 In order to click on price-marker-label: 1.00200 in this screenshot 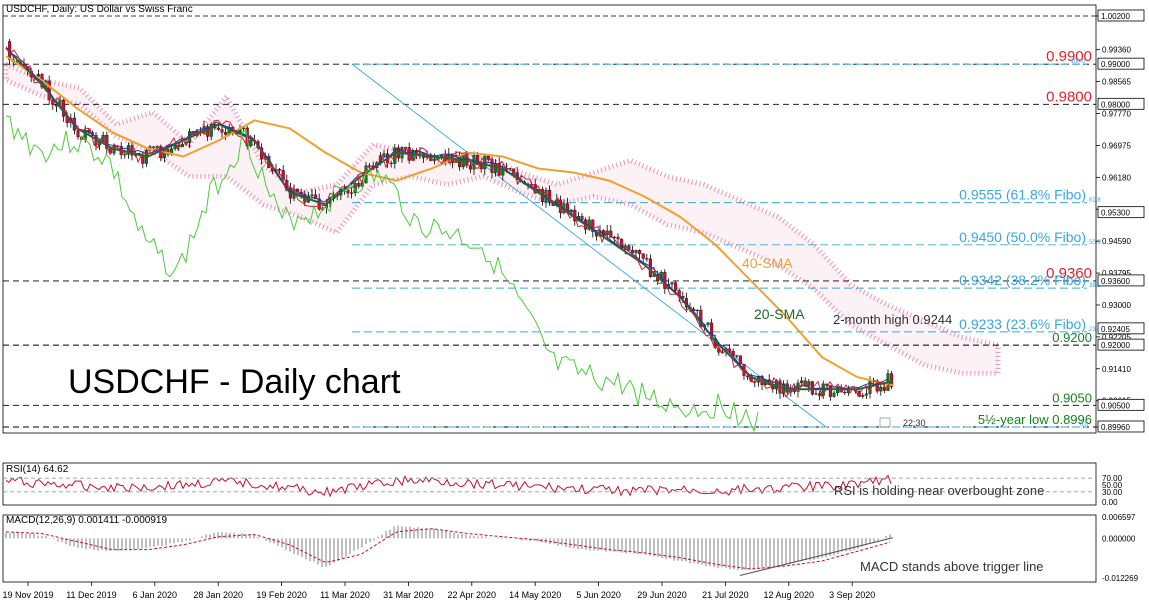, I will do `click(1115, 16)`.